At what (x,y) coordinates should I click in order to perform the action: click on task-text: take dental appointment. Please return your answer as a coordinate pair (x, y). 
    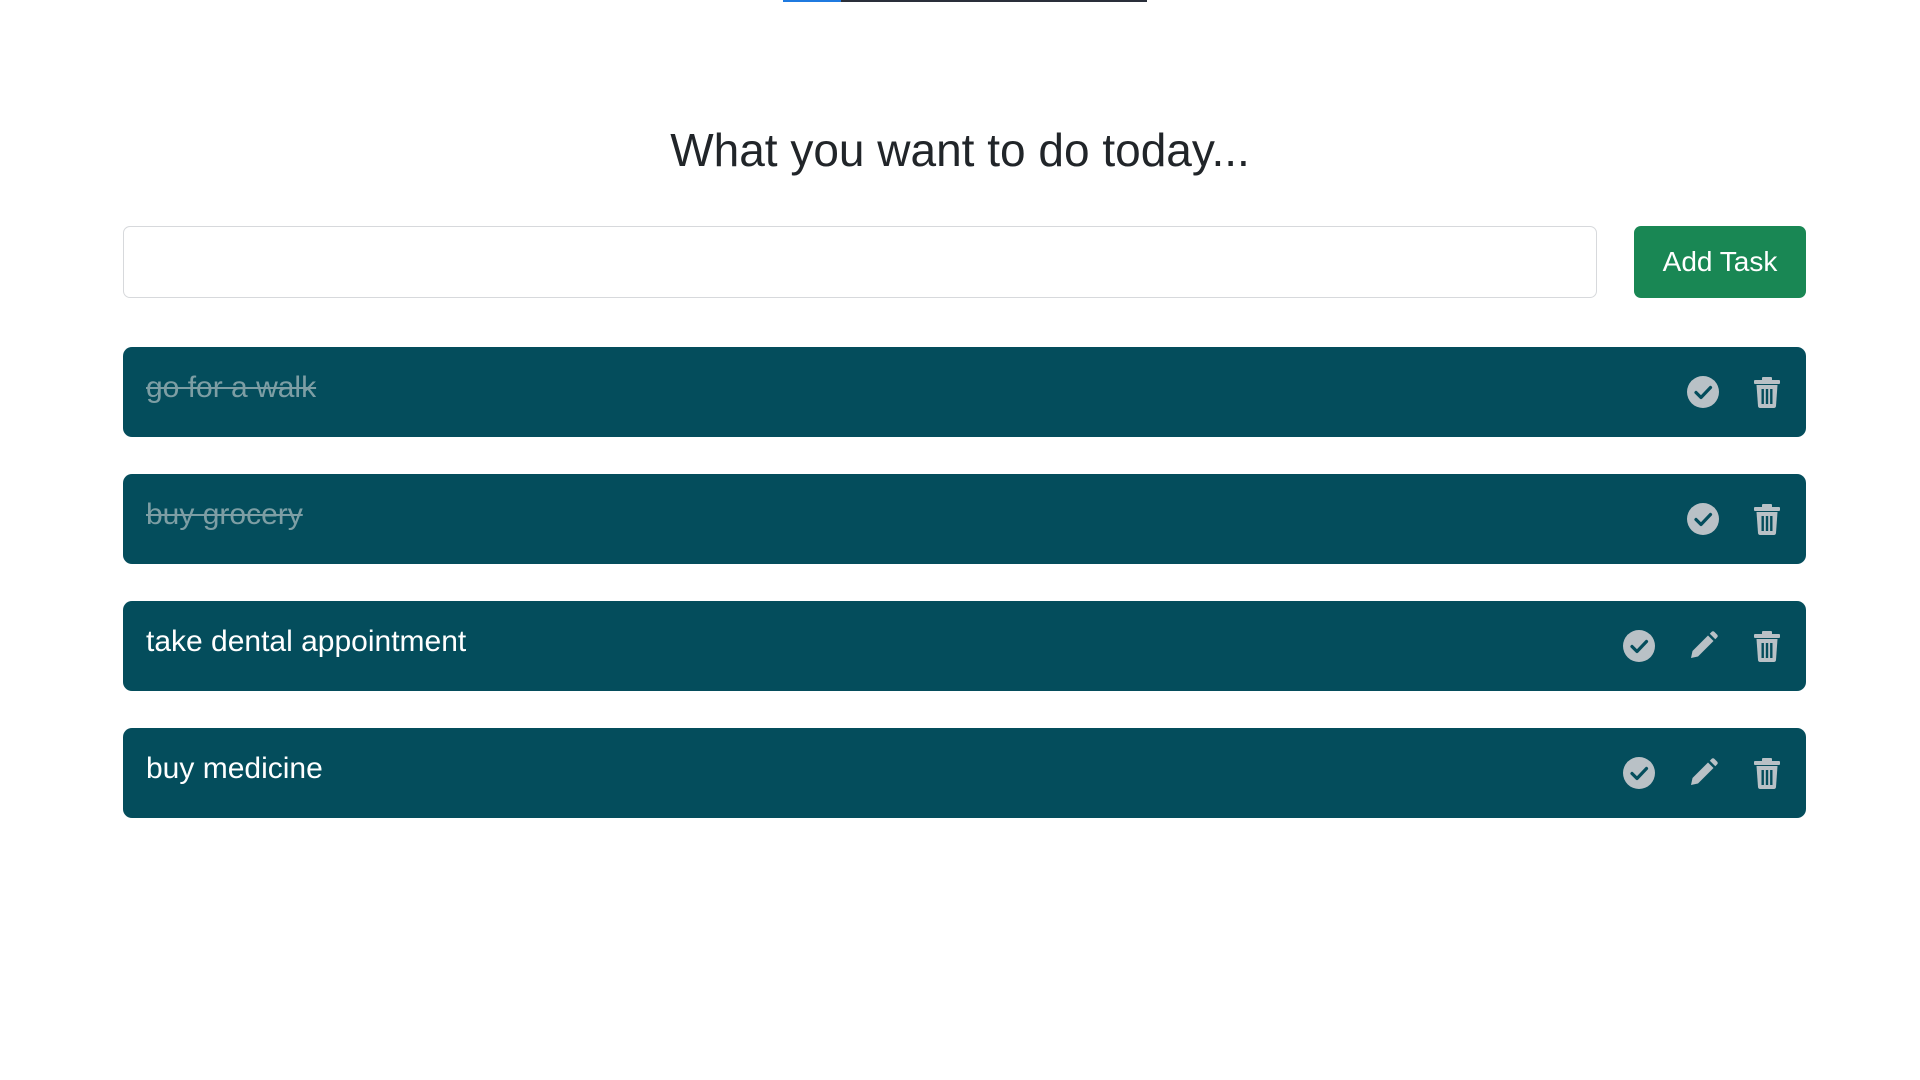
    Looking at the image, I should click on (306, 641).